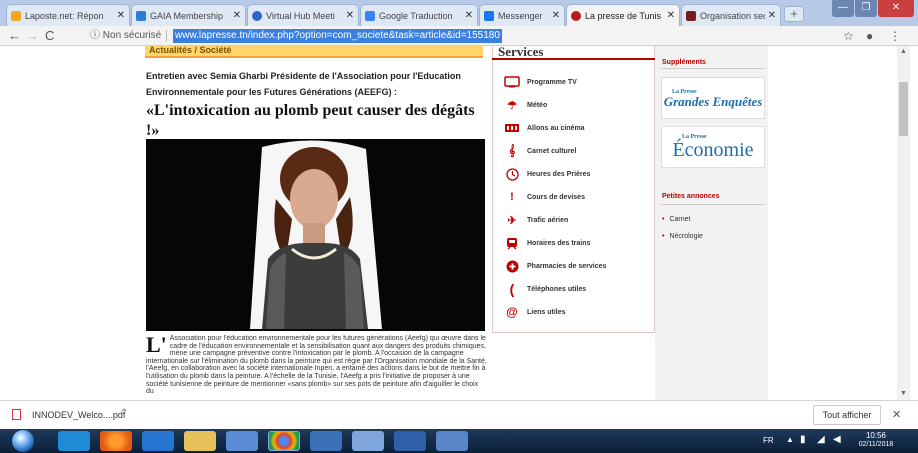  What do you see at coordinates (903, 109) in the screenshot?
I see `scrollbar-thumb` at bounding box center [903, 109].